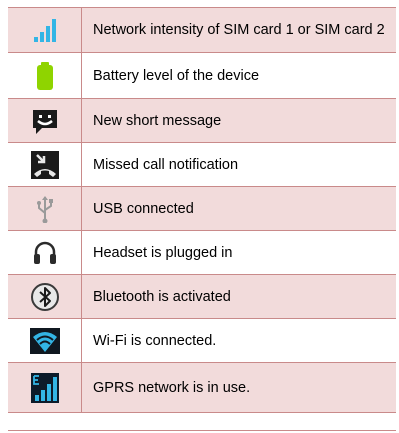 This screenshot has height=433, width=399. What do you see at coordinates (238, 252) in the screenshot?
I see `row-description: Headset is plugged in` at bounding box center [238, 252].